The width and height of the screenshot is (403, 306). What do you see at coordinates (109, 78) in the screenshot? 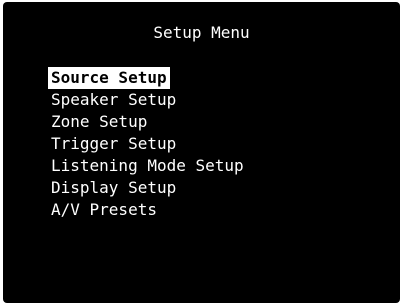
I see `menu-item-label: Source Setup` at bounding box center [109, 78].